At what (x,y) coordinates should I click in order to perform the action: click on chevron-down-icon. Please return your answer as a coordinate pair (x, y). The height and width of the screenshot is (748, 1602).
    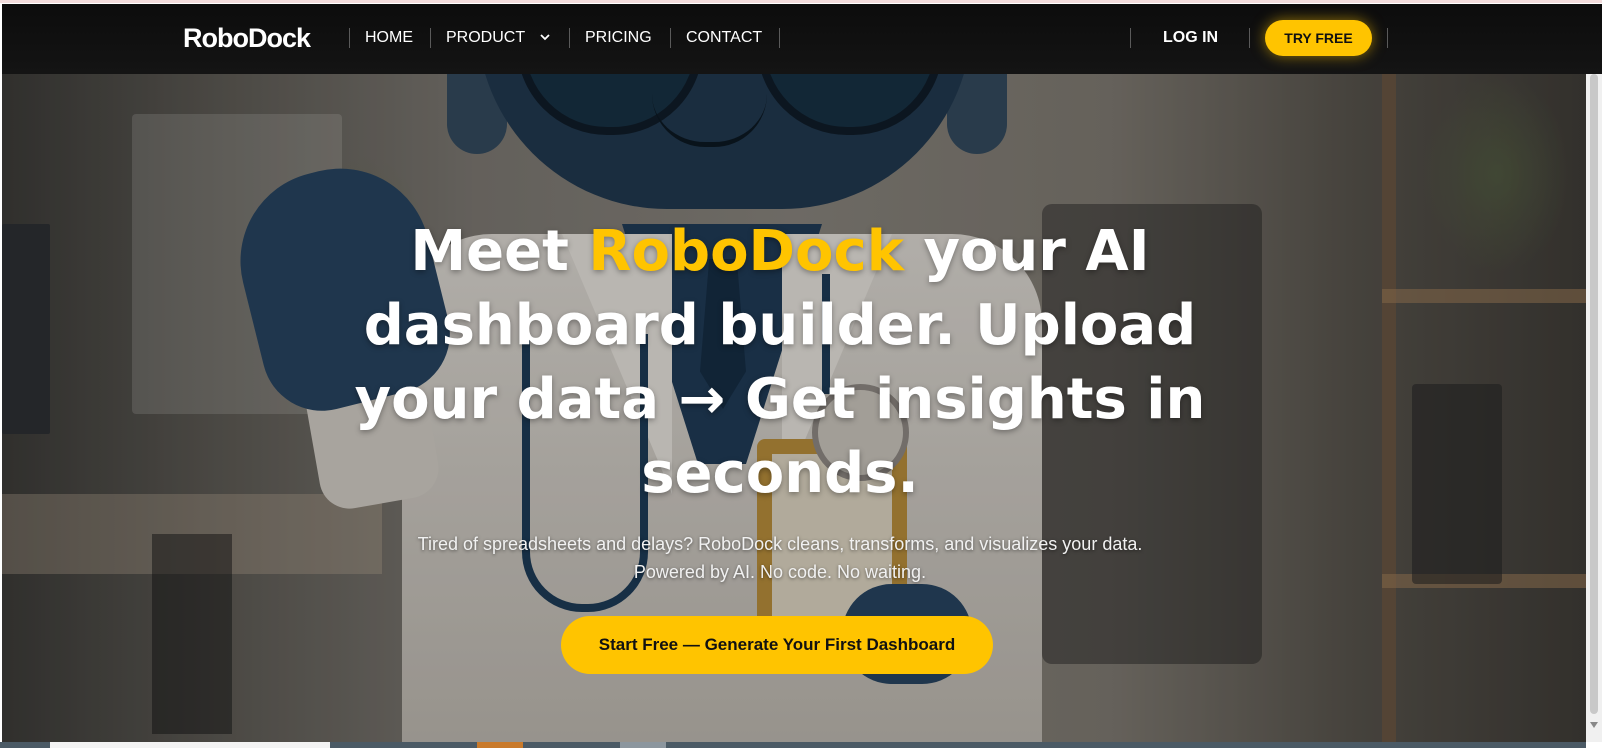
    Looking at the image, I should click on (545, 37).